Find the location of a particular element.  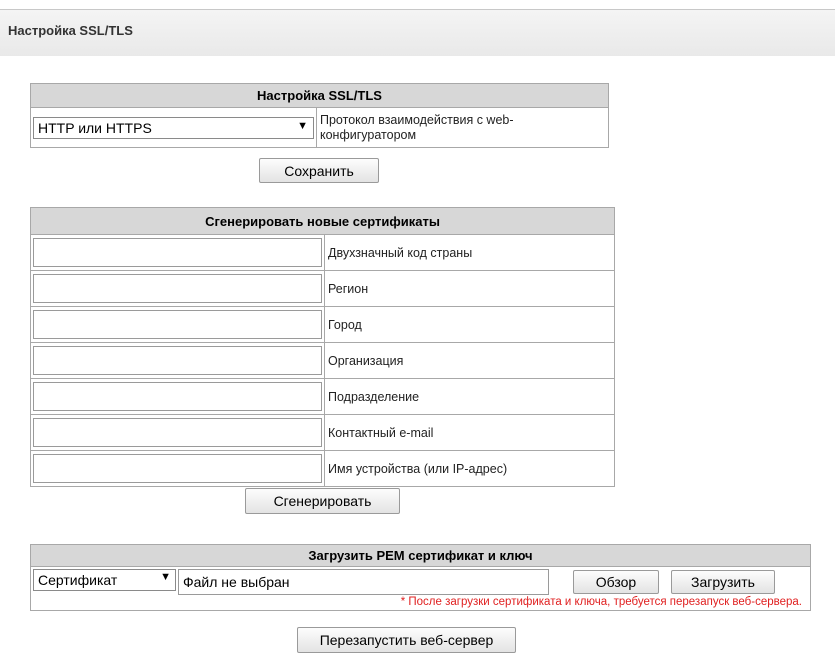

organization-label: Организация is located at coordinates (469, 360).